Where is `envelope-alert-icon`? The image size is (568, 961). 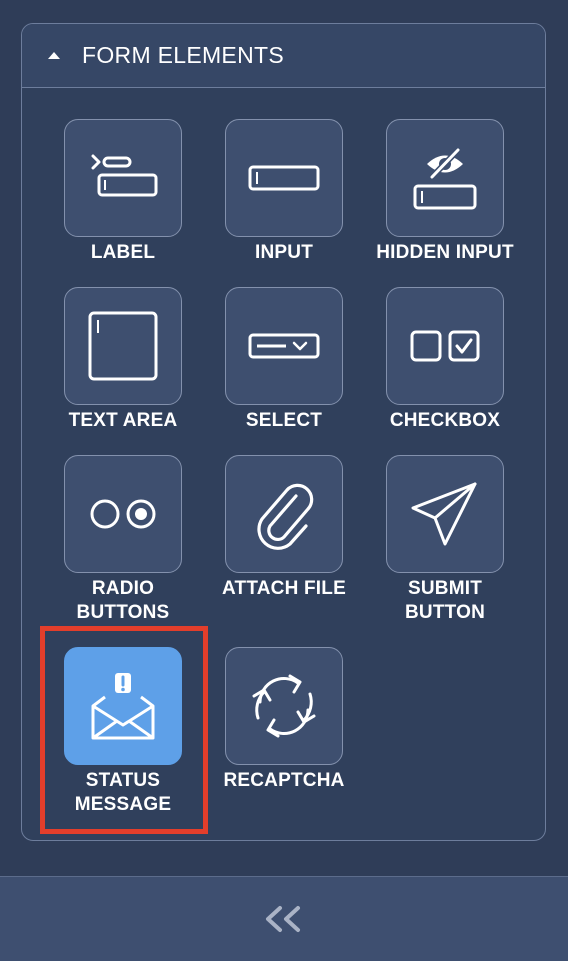
envelope-alert-icon is located at coordinates (123, 706).